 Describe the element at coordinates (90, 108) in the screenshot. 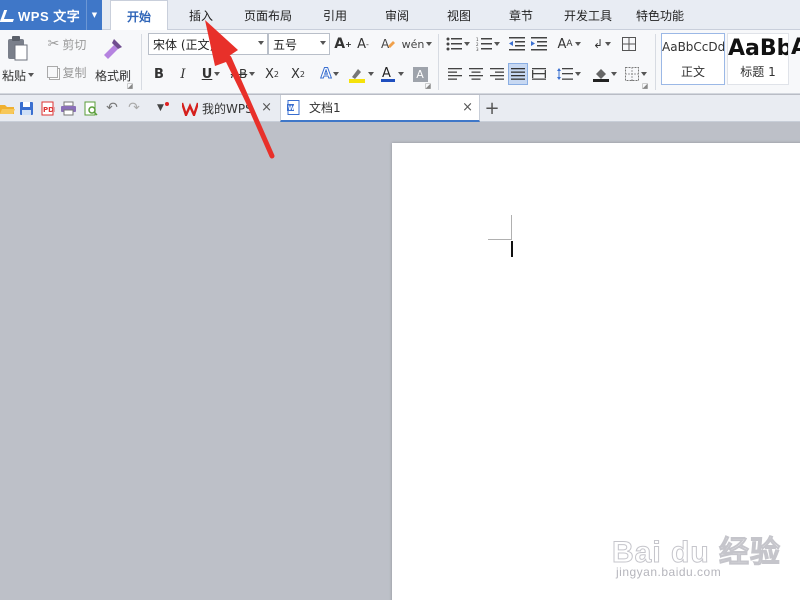

I see `print-preview-icon` at that location.